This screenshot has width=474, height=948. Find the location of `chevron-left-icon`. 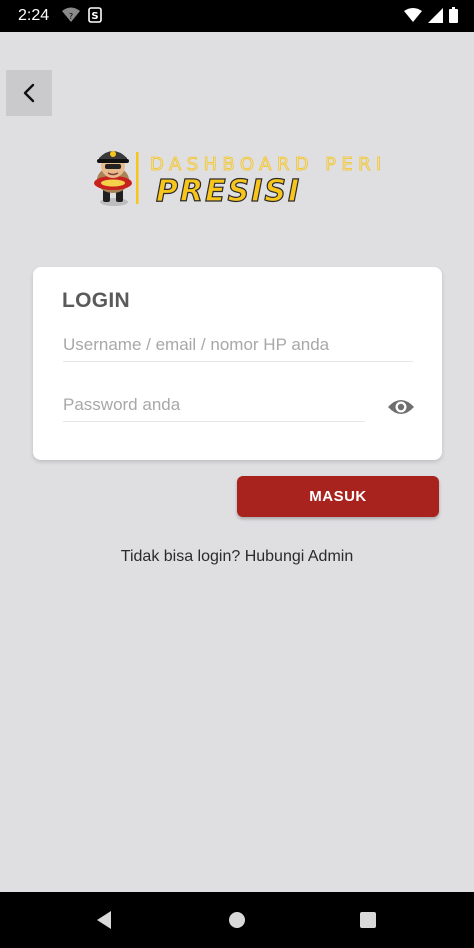

chevron-left-icon is located at coordinates (29, 93).